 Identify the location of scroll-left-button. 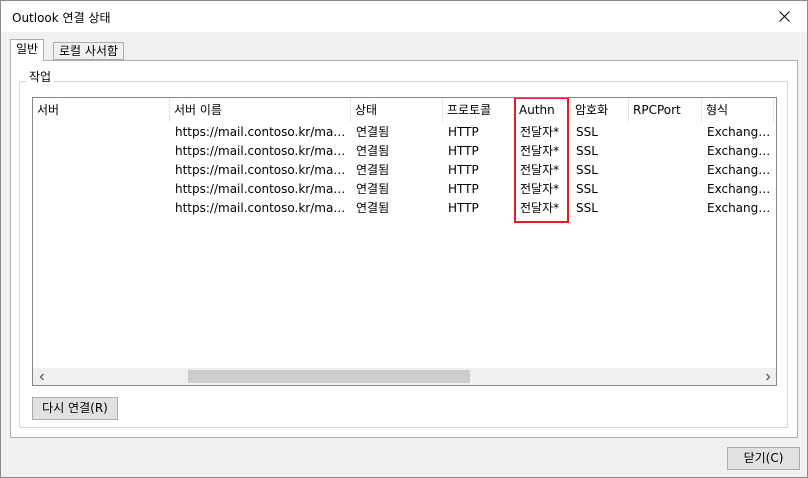
(41, 376).